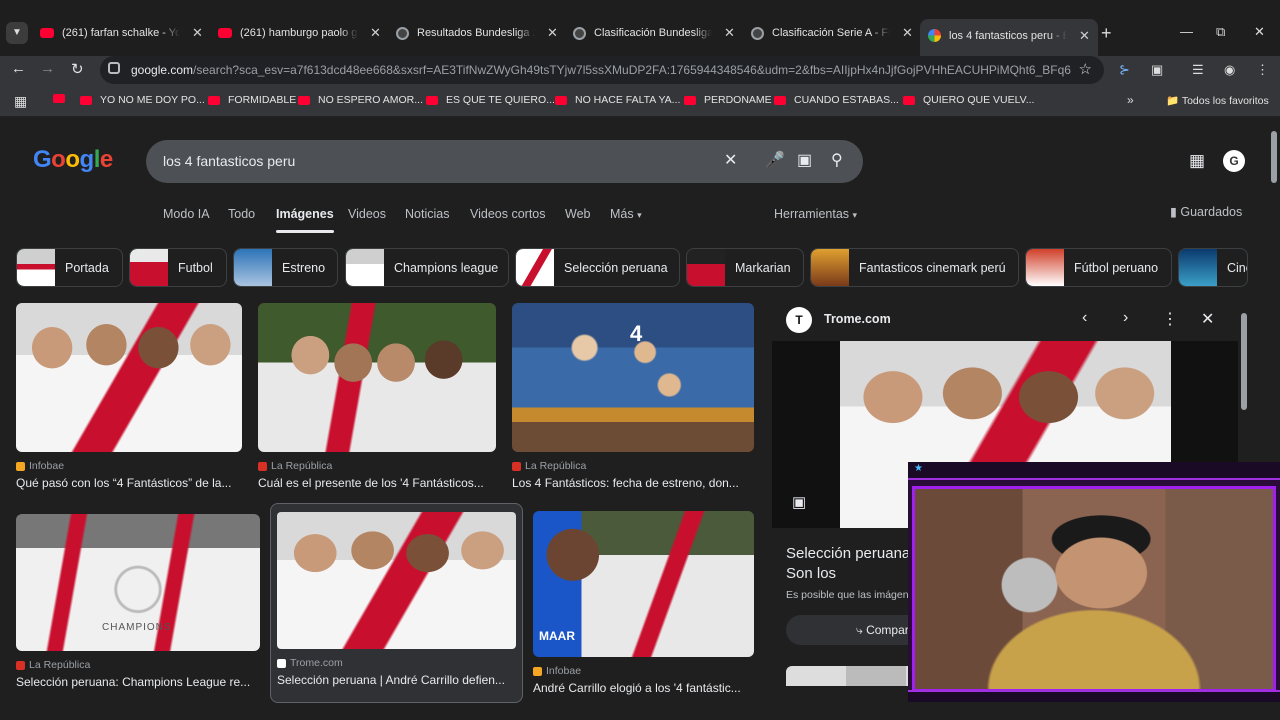 Image resolution: width=1280 pixels, height=720 pixels. What do you see at coordinates (1220, 32) in the screenshot?
I see `restore-button: ⧉` at bounding box center [1220, 32].